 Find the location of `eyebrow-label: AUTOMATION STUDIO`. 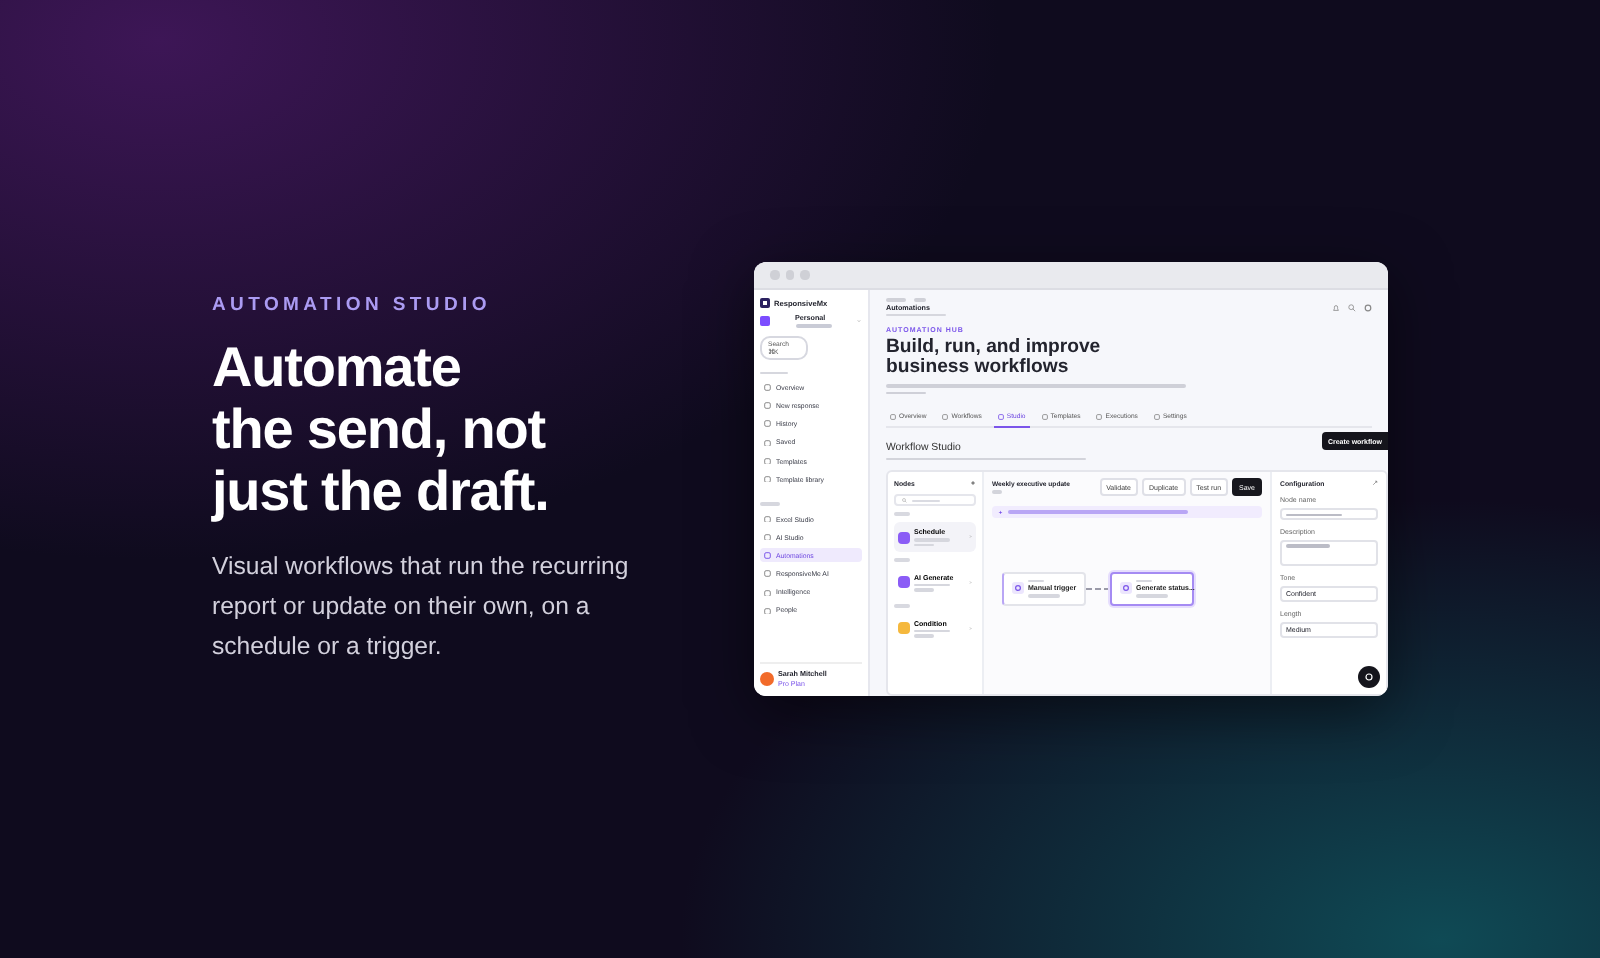

eyebrow-label: AUTOMATION STUDIO is located at coordinates (352, 304).